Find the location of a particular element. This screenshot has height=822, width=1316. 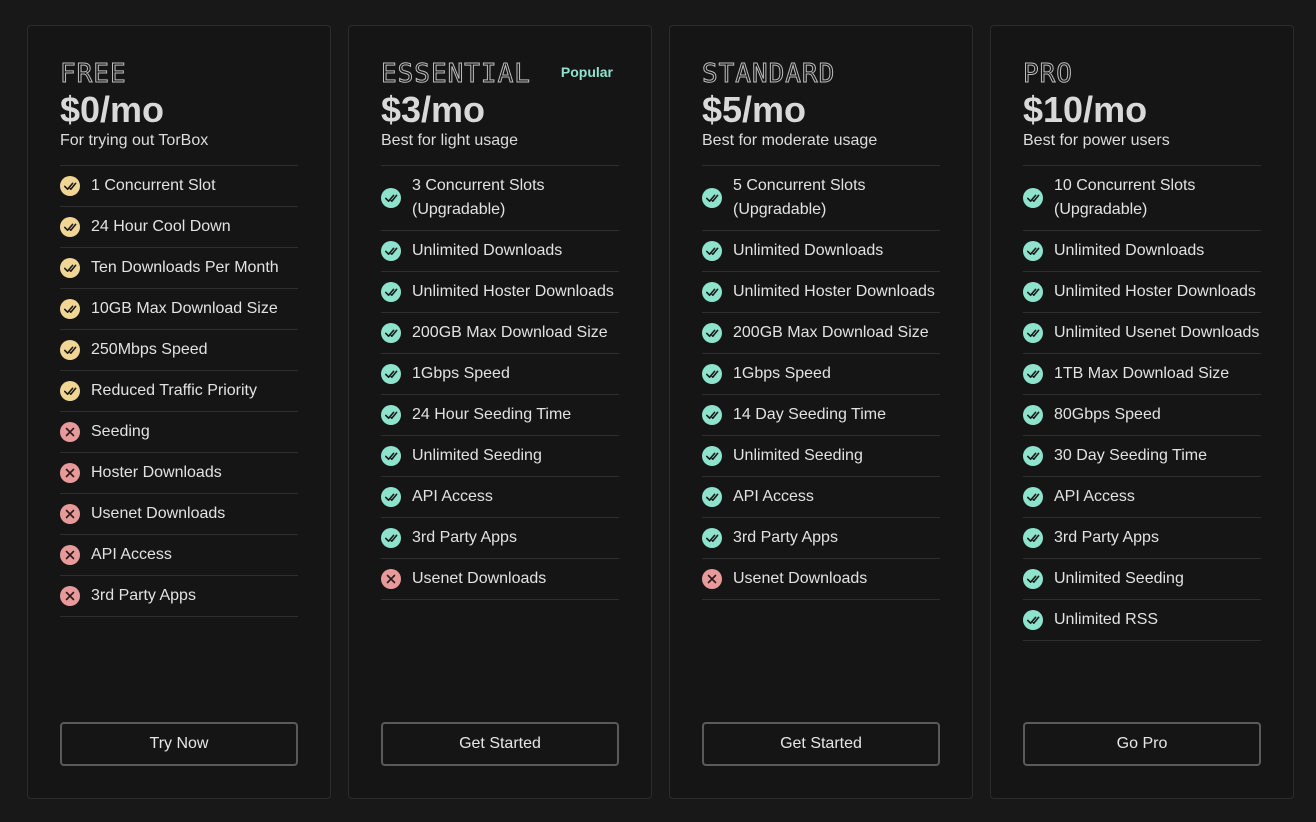

feature-item: 10 Concurrent Slots (Upgradable) is located at coordinates (1142, 198).